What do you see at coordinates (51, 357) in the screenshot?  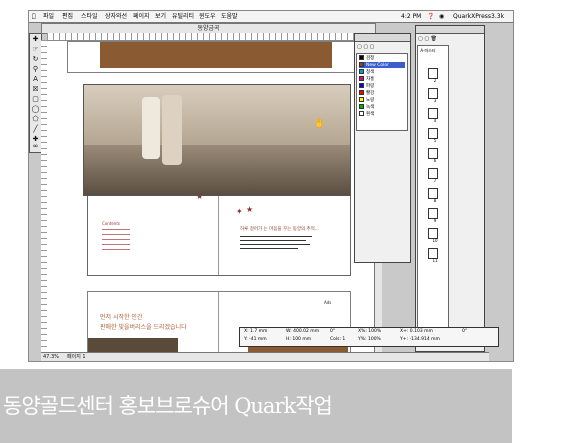 I see `zoom-field: 47.3%` at bounding box center [51, 357].